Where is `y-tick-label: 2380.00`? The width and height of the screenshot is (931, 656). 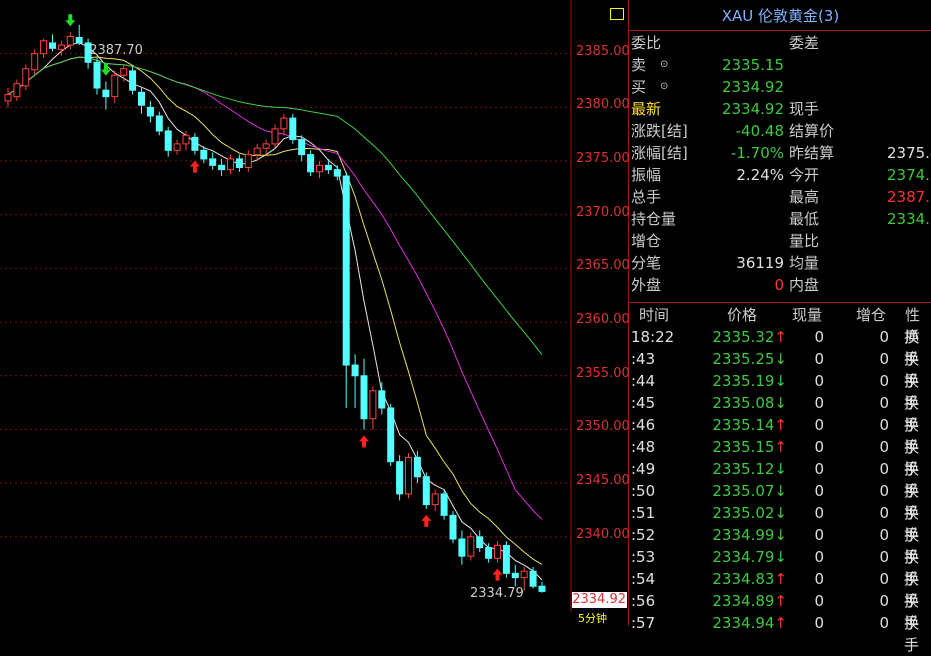
y-tick-label: 2380.00 is located at coordinates (603, 105).